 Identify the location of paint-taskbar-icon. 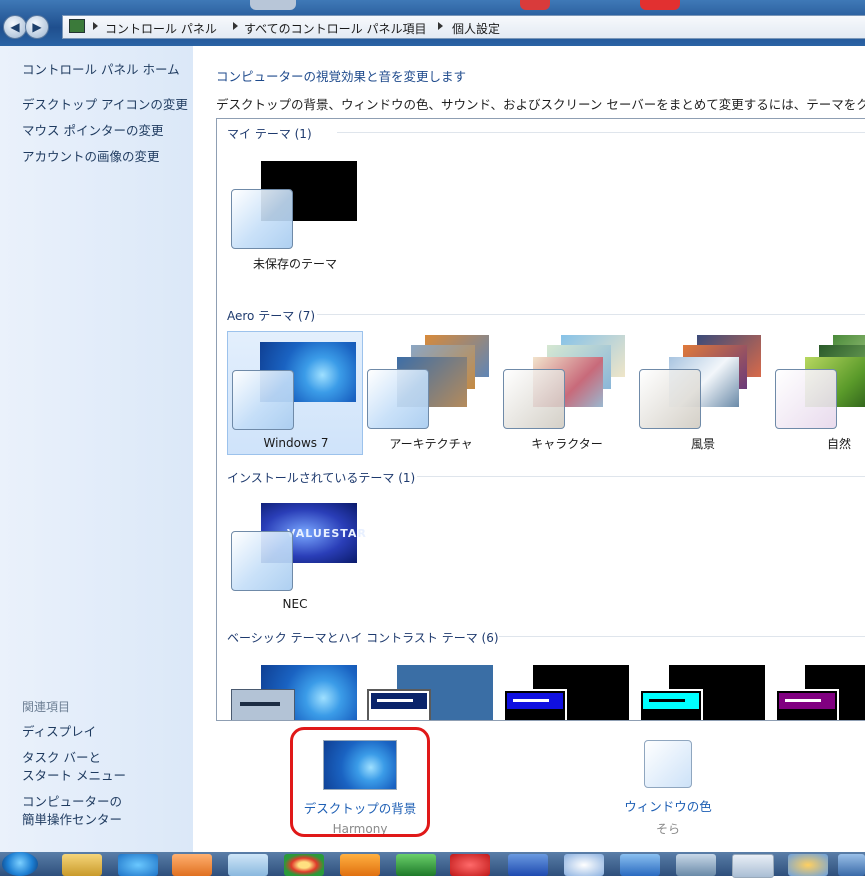
(808, 865).